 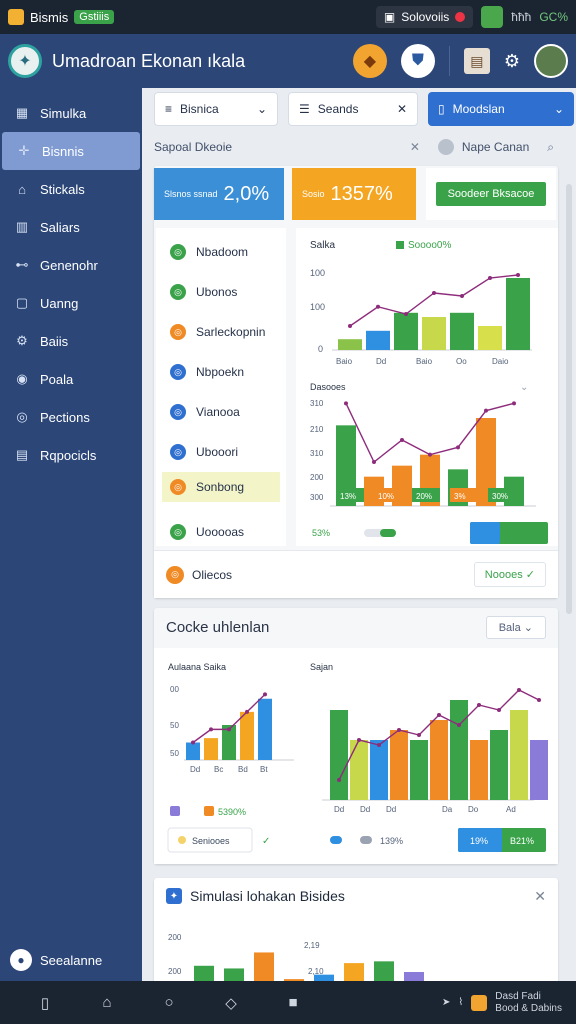 I want to click on y-tick: 50, so click(x=174, y=725).